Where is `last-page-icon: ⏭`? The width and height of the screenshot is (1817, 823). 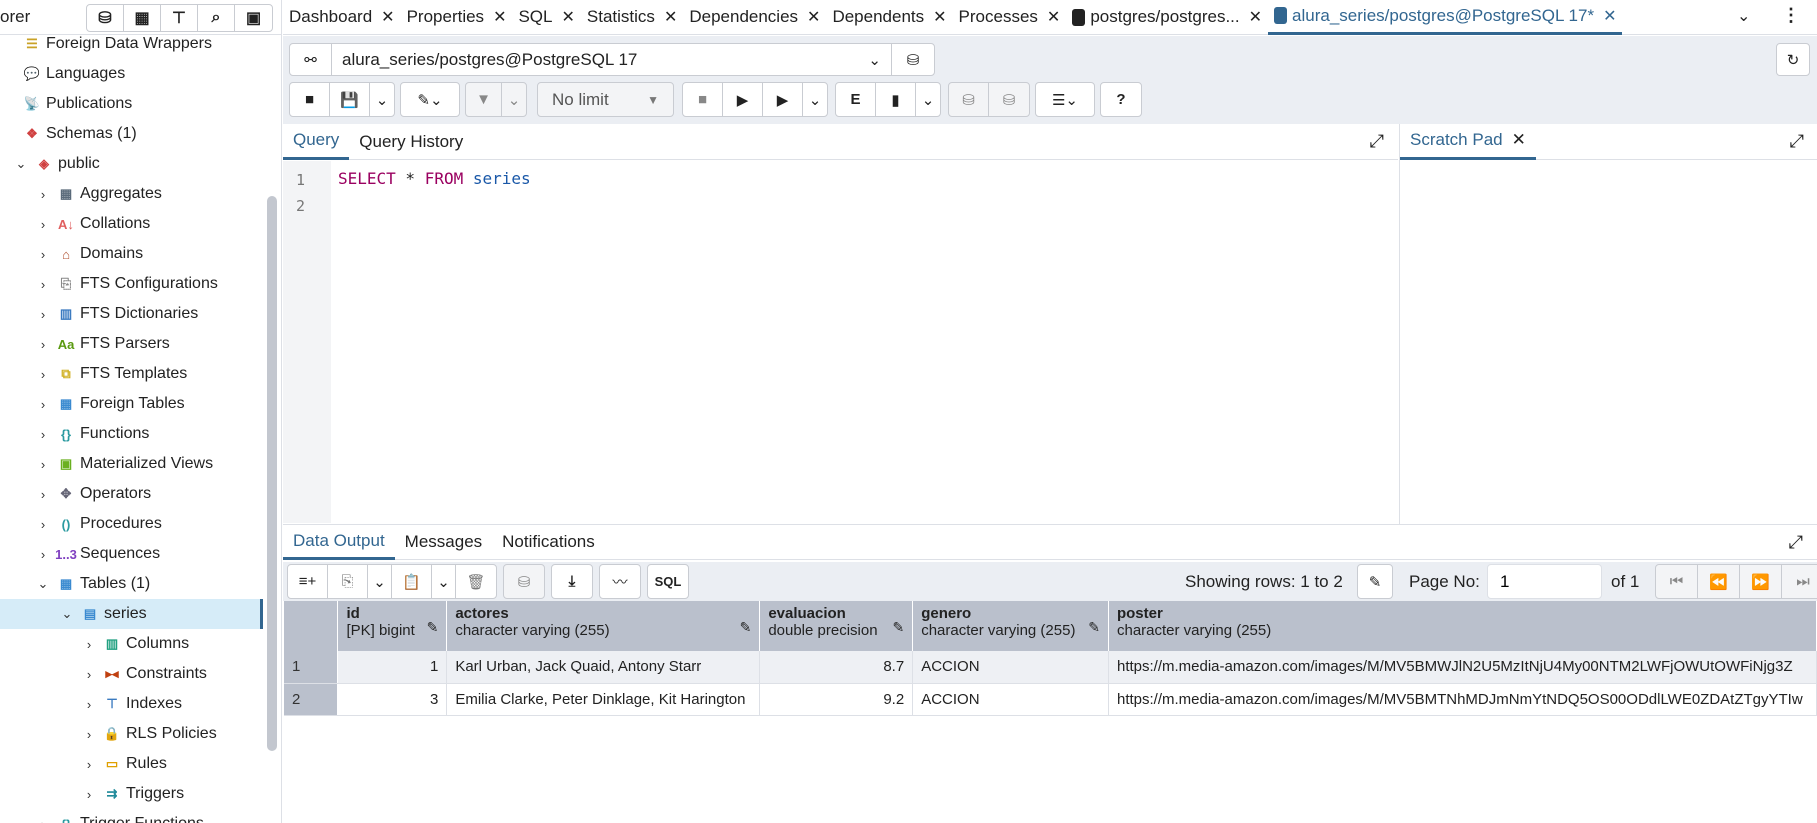
last-page-icon: ⏭ is located at coordinates (1799, 581).